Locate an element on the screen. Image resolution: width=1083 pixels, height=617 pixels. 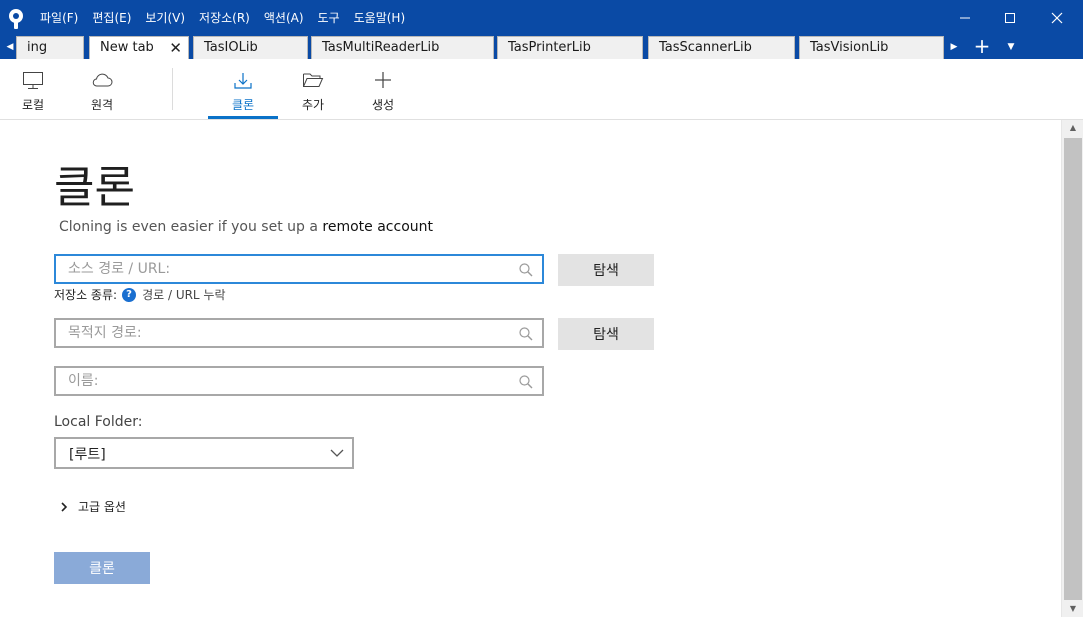
close-icon is located at coordinates (1057, 17).